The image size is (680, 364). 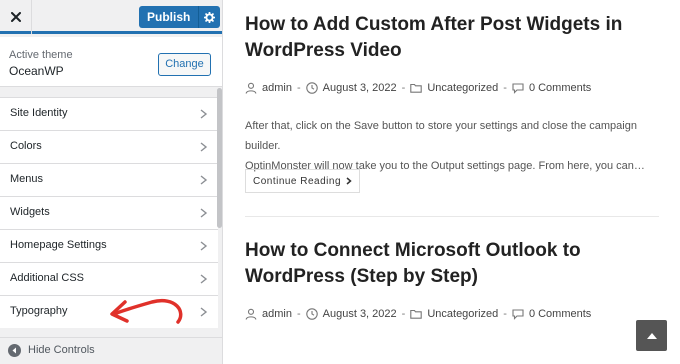 I want to click on menu-item-label: Menus, so click(x=27, y=179).